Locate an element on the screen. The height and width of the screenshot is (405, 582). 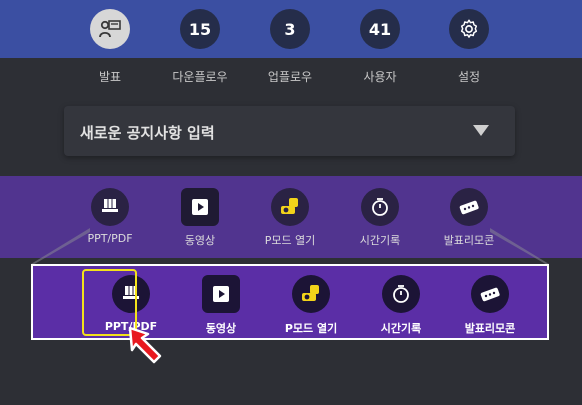
zoom-tool-pmode: P모드 열기 is located at coordinates (311, 305).